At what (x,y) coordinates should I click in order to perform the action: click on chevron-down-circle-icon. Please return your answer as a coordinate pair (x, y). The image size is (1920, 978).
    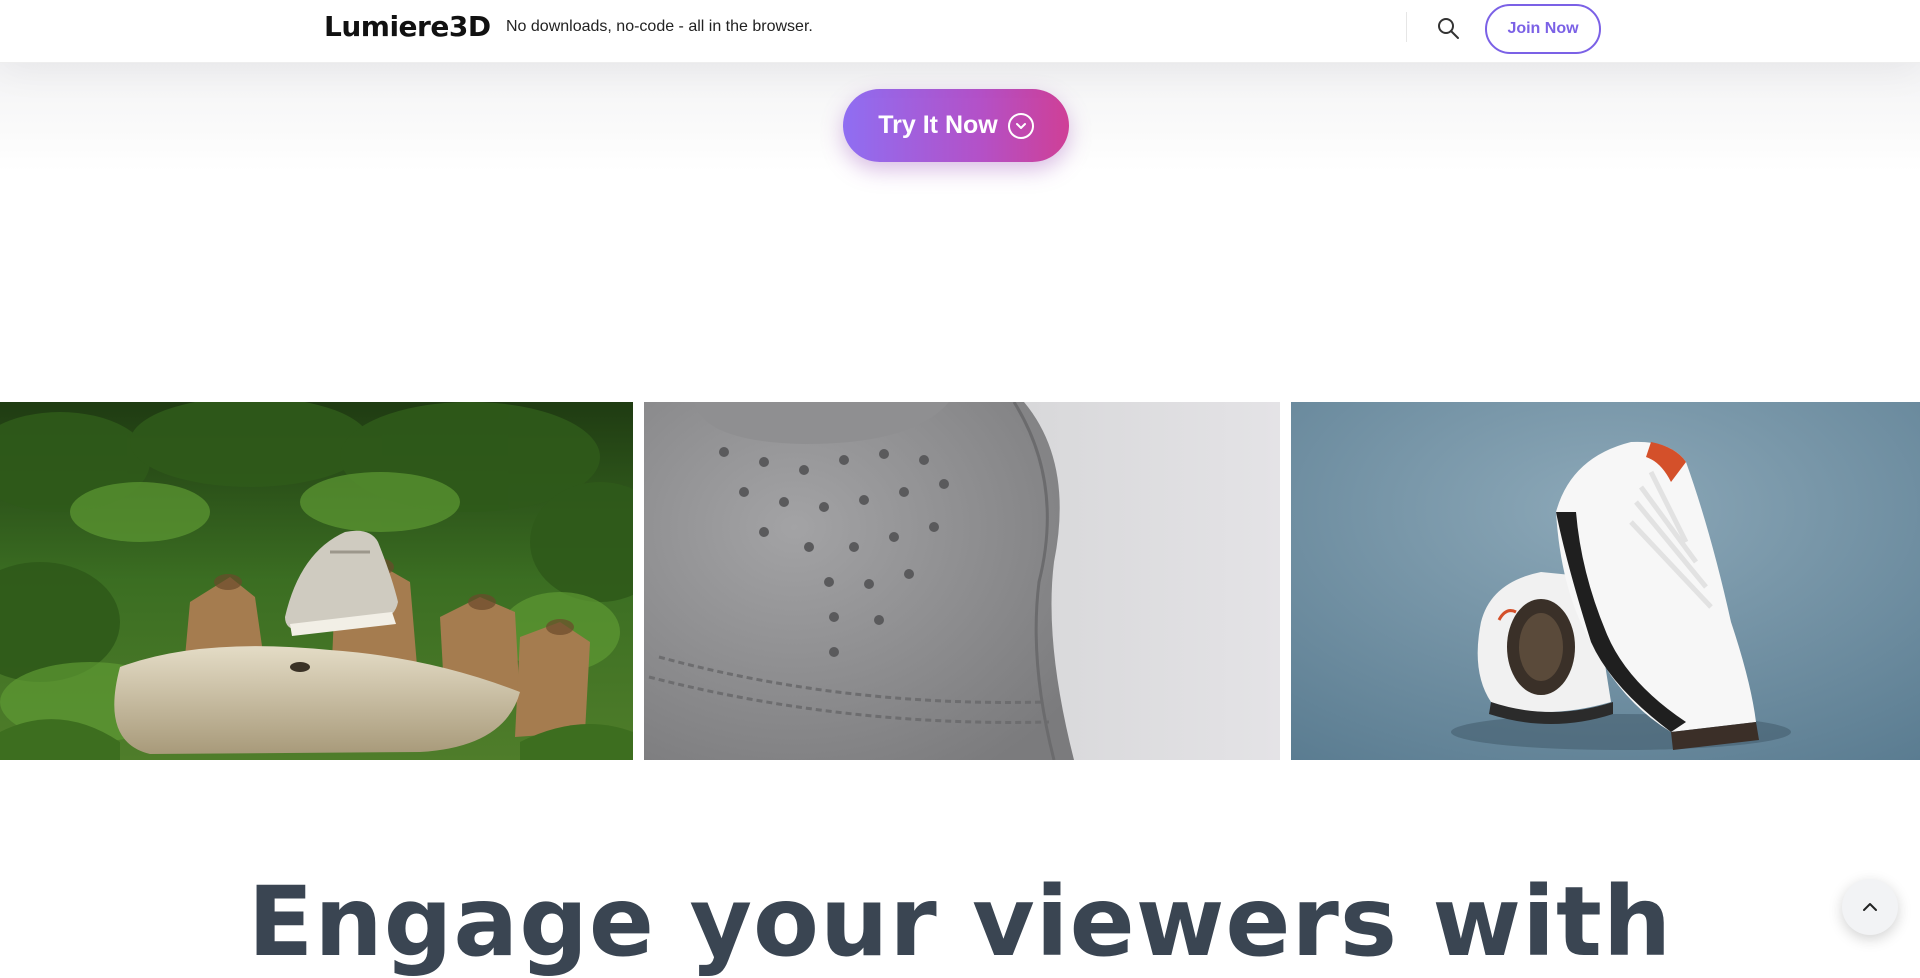
    Looking at the image, I should click on (1020, 125).